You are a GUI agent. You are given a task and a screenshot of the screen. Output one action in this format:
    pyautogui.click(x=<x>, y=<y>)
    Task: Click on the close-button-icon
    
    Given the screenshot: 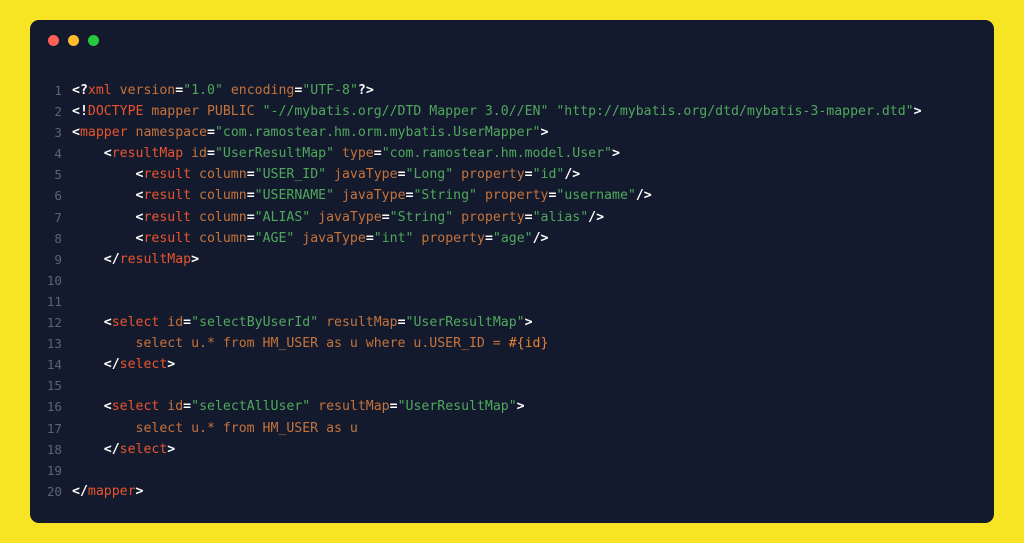 What is the action you would take?
    pyautogui.click(x=53, y=40)
    